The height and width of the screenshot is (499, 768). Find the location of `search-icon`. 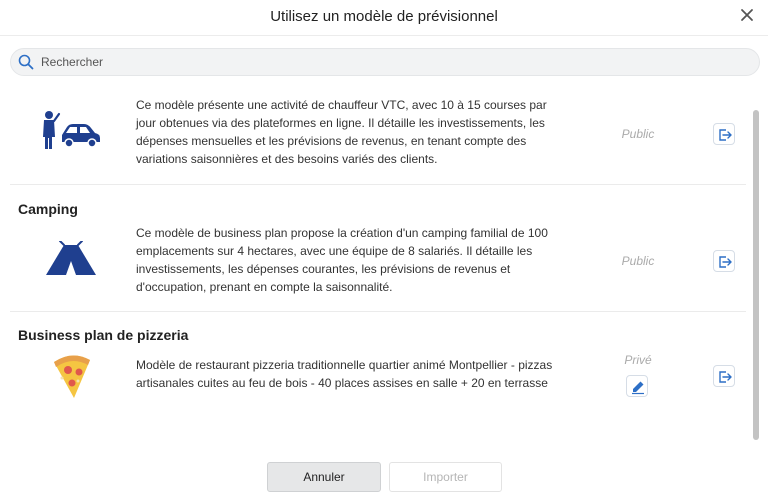

search-icon is located at coordinates (26, 62).